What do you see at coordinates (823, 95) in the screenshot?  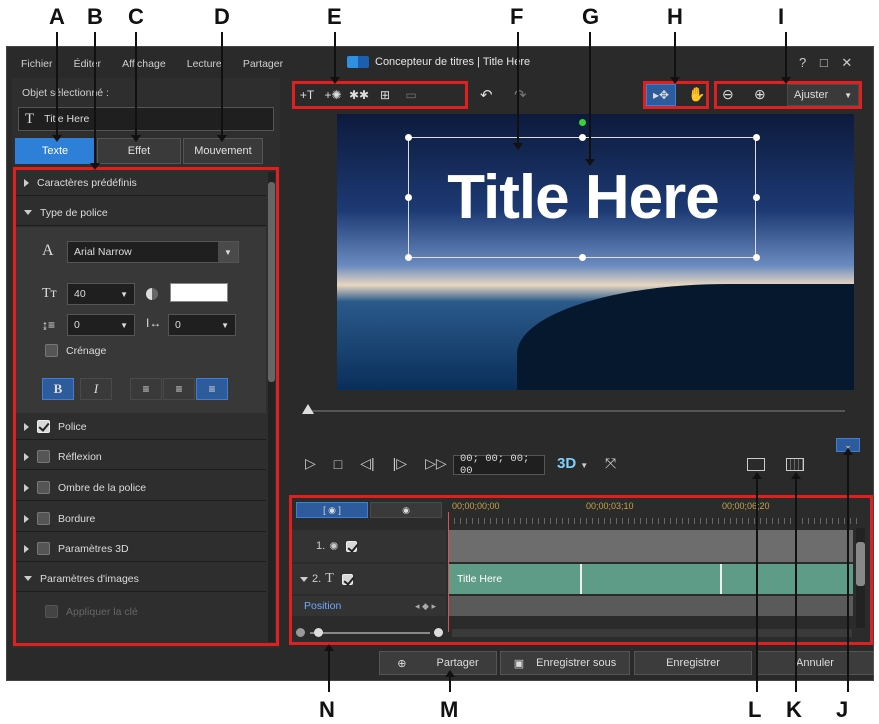 I see `zoom-select: Ajuster ▼` at bounding box center [823, 95].